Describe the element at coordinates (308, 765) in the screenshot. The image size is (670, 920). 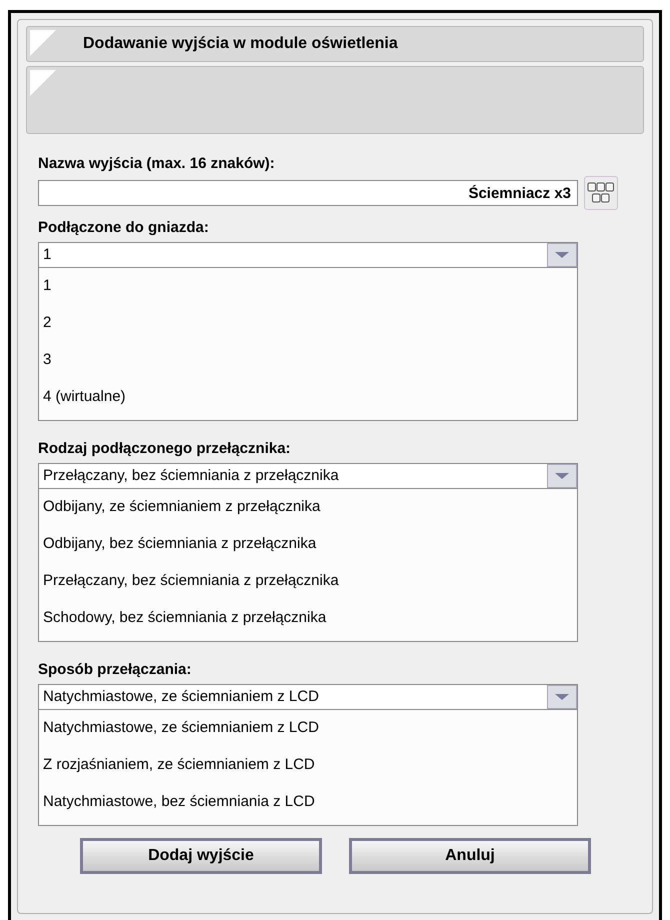
I see `dropdown-option: Z rozjaśnianiem, ze ściemnianiem z LCD` at that location.